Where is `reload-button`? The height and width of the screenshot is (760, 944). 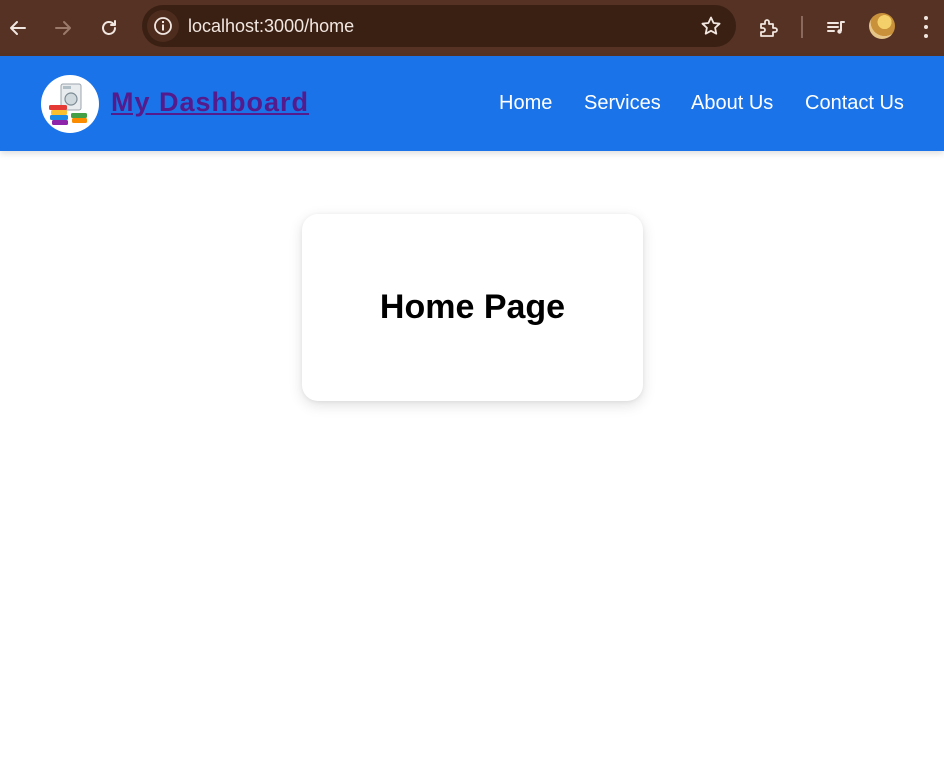
reload-button is located at coordinates (109, 28).